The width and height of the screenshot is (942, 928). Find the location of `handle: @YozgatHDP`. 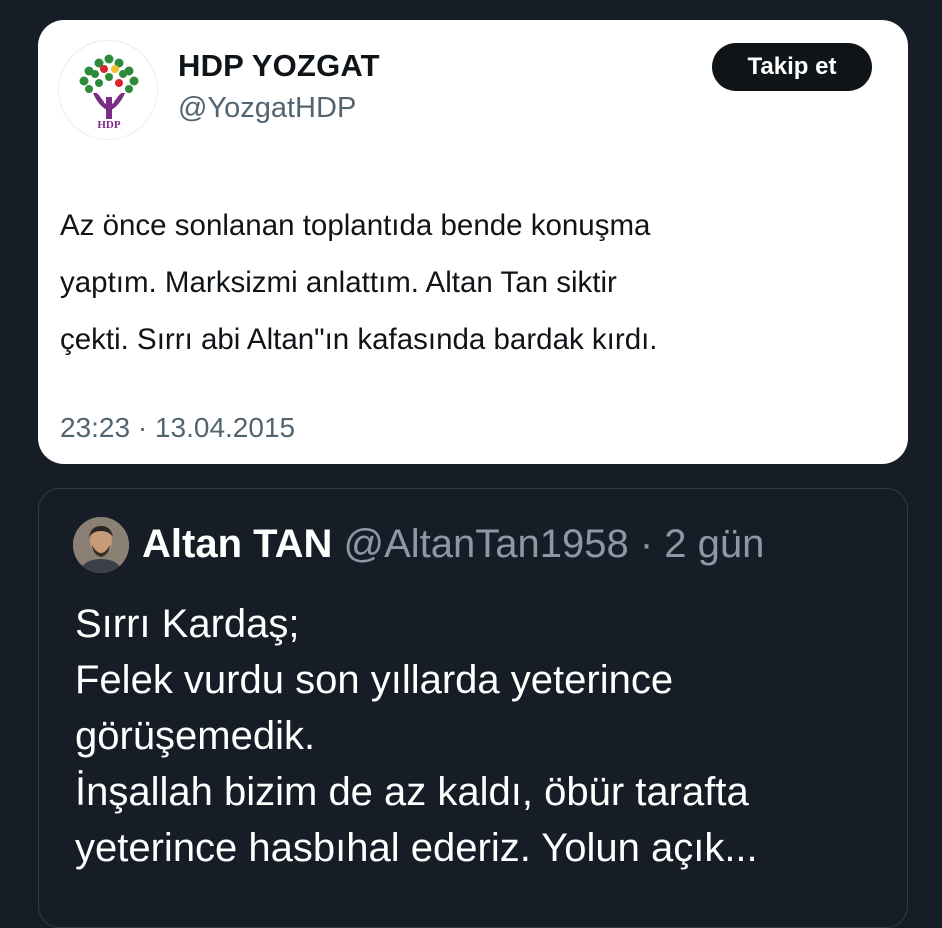

handle: @YozgatHDP is located at coordinates (267, 108).